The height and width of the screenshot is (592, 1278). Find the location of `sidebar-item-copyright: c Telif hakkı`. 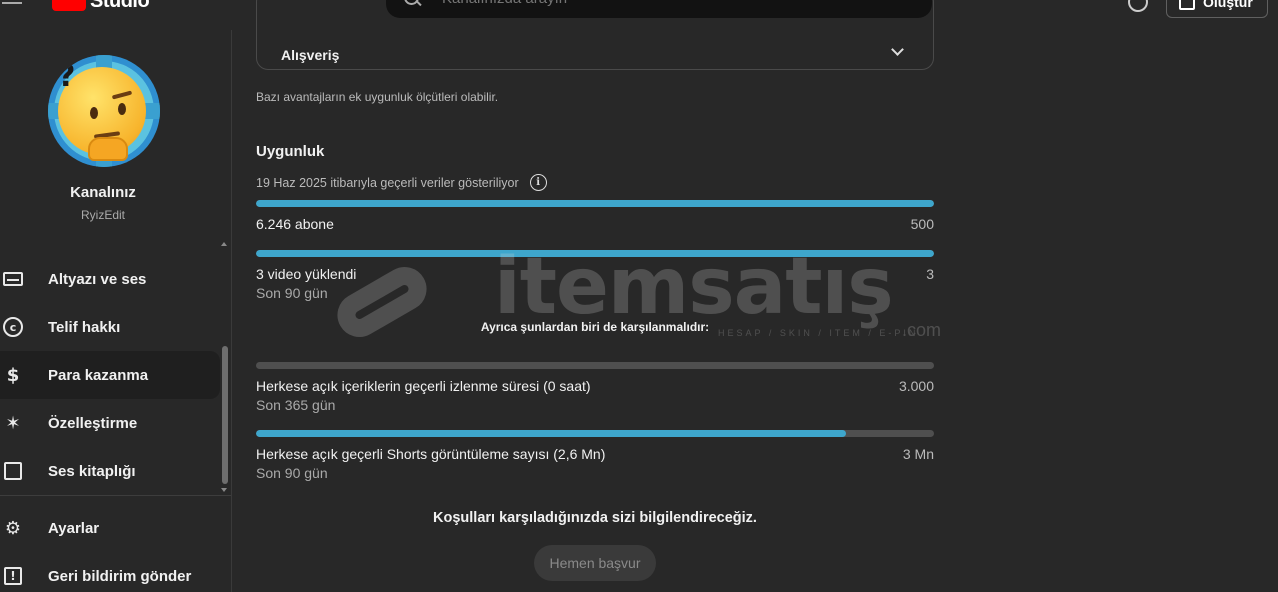

sidebar-item-copyright: c Telif hakkı is located at coordinates (110, 327).